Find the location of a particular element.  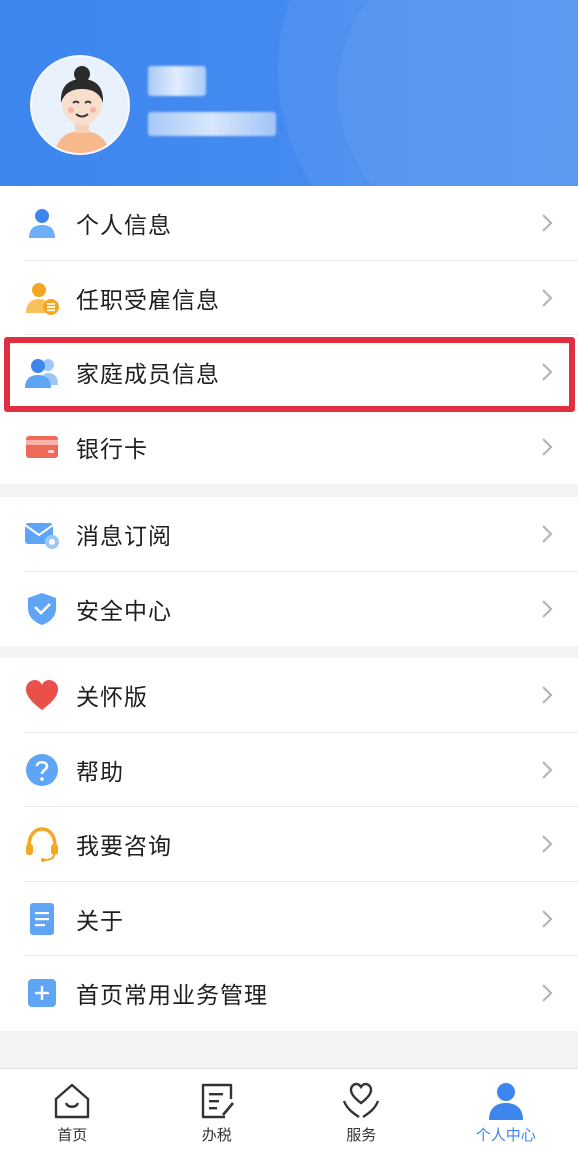

menu-item-label: 银行卡 is located at coordinates (112, 449).